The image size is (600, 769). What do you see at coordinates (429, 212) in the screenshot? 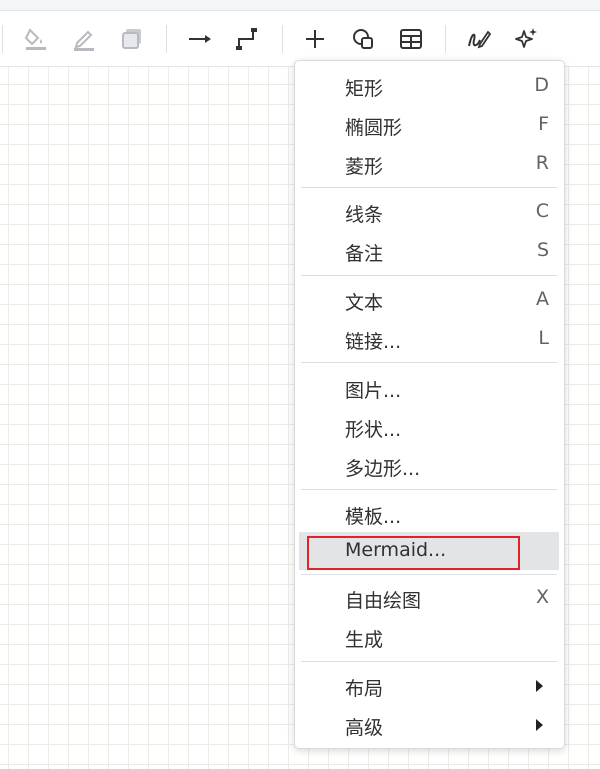
I see `menu-item-line: 线条 C` at bounding box center [429, 212].